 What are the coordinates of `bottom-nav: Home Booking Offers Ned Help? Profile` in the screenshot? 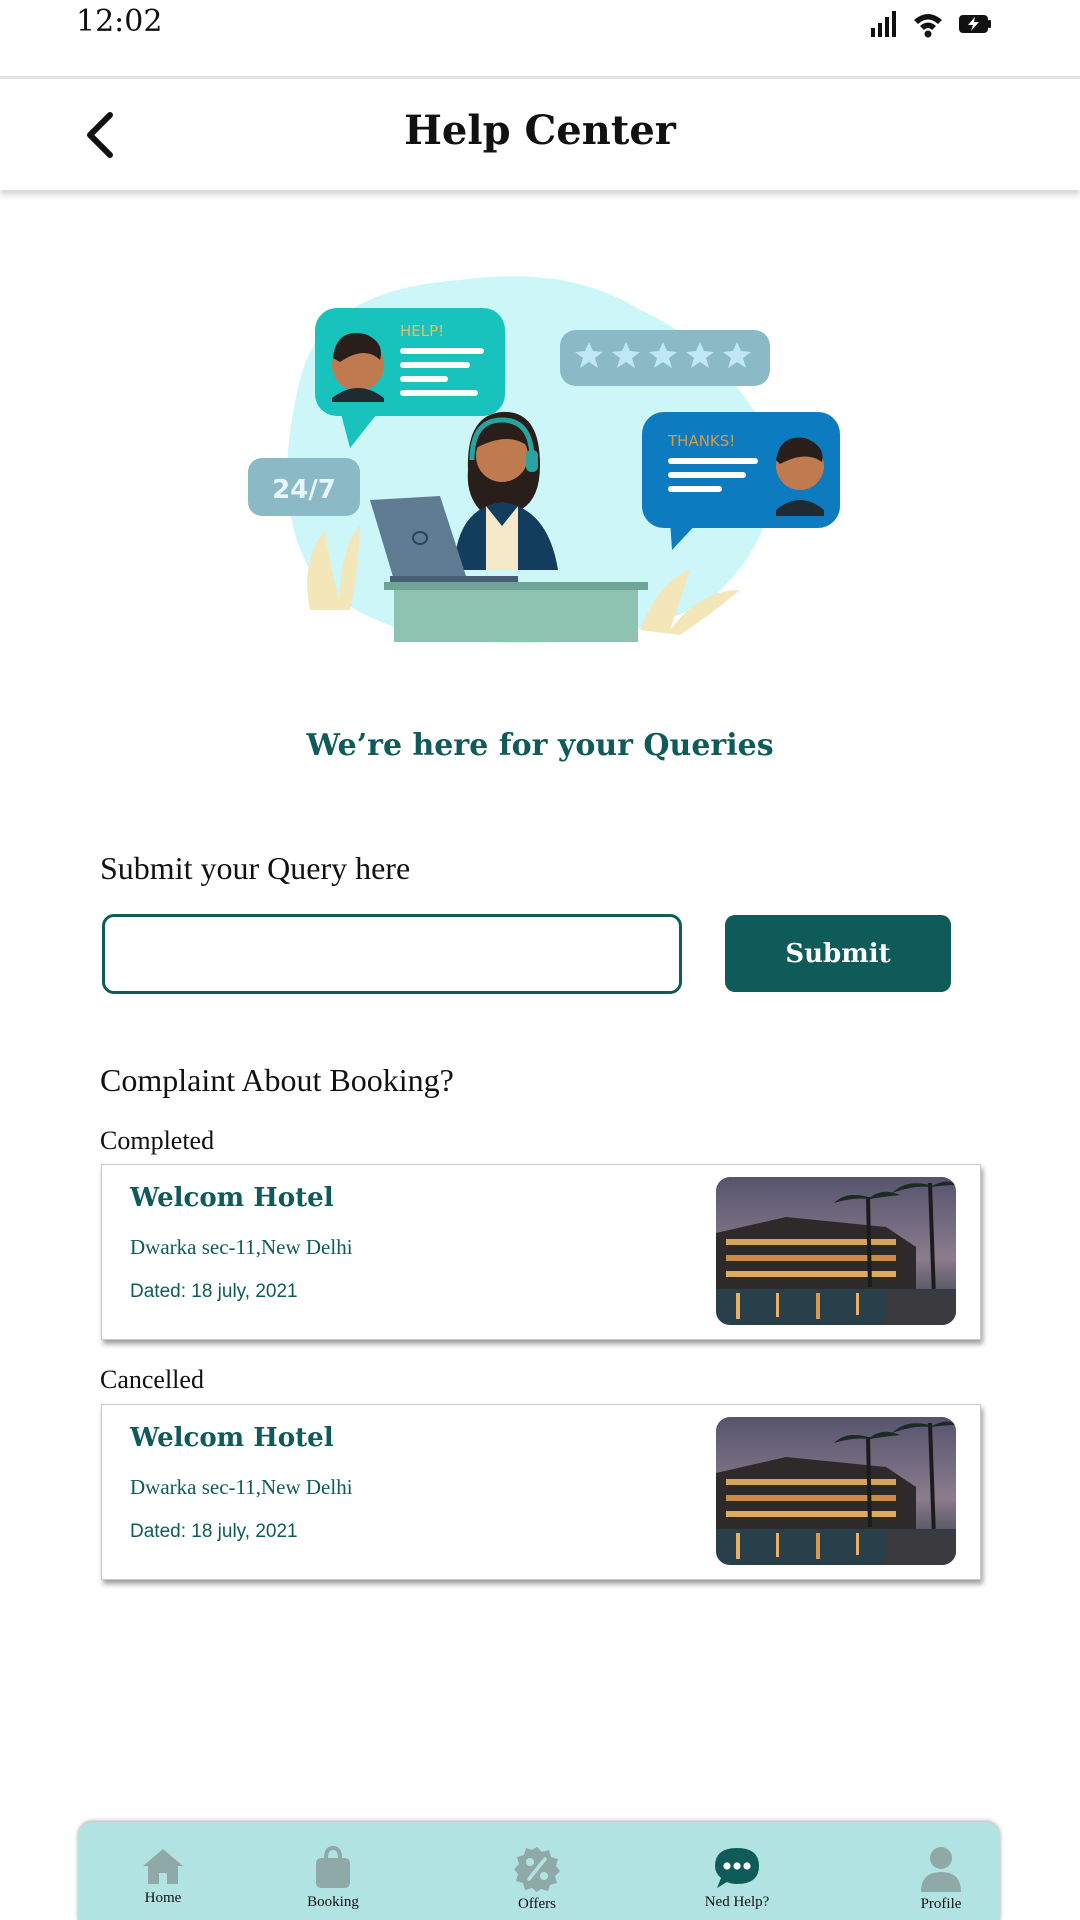 It's located at (539, 1871).